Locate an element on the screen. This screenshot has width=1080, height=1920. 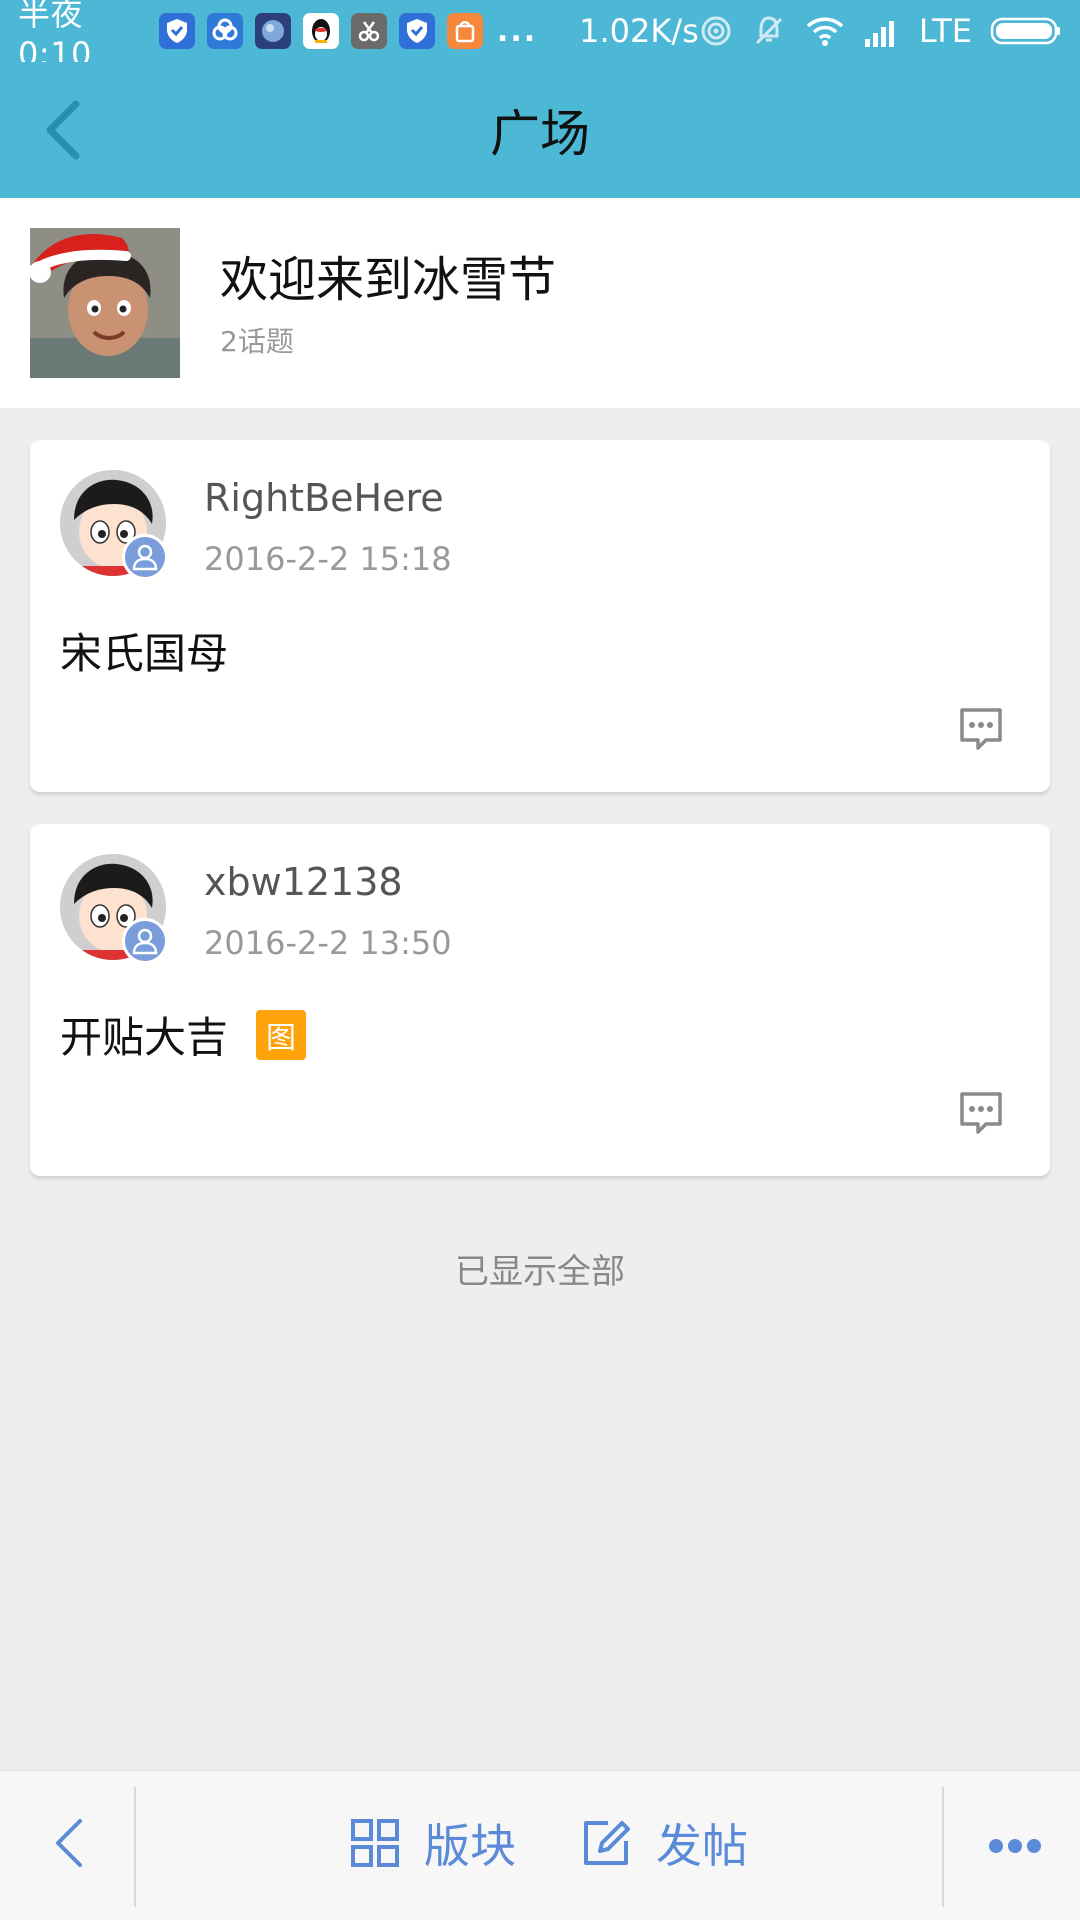
post-title-text: 开贴大吉 is located at coordinates (144, 1037).